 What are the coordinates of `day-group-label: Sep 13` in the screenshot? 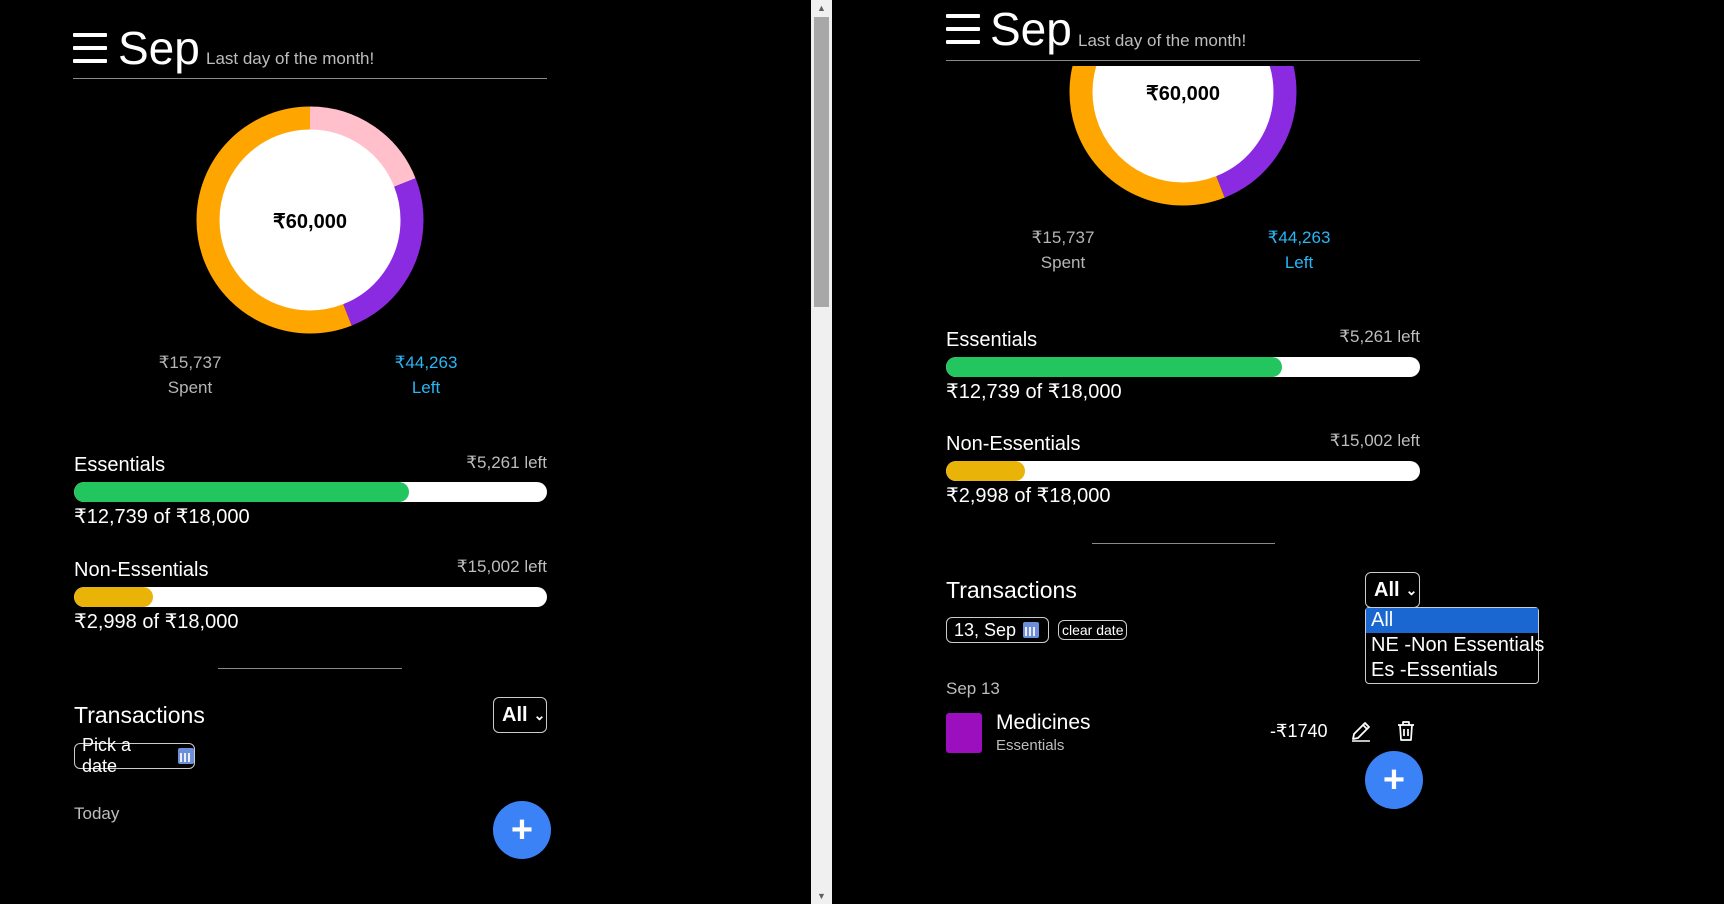 It's located at (973, 688).